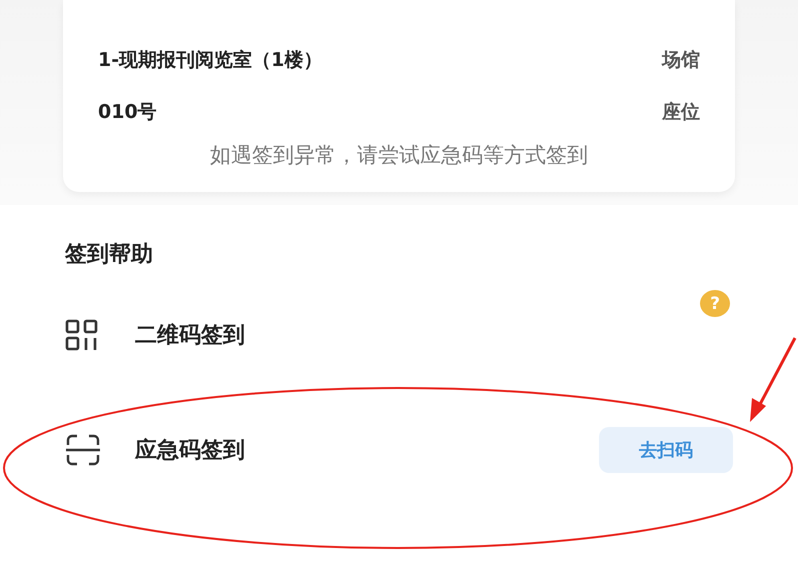 The image size is (798, 583). Describe the element at coordinates (190, 449) in the screenshot. I see `option-label: 应急码签到` at that location.